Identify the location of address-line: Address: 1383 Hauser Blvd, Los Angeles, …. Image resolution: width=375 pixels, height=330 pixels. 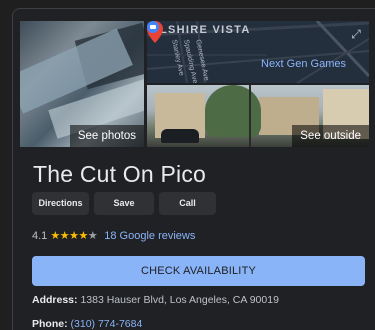
(155, 300).